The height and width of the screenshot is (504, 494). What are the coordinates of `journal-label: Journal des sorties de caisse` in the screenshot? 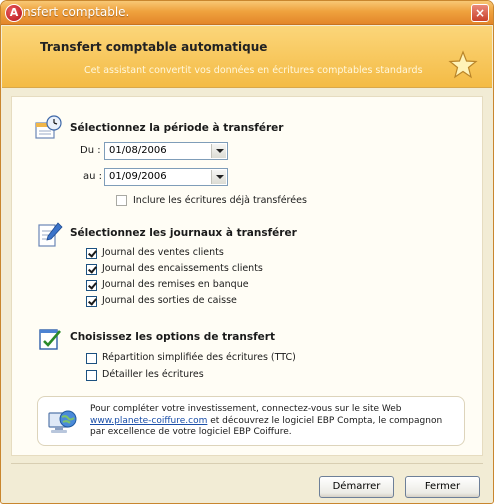 It's located at (169, 300).